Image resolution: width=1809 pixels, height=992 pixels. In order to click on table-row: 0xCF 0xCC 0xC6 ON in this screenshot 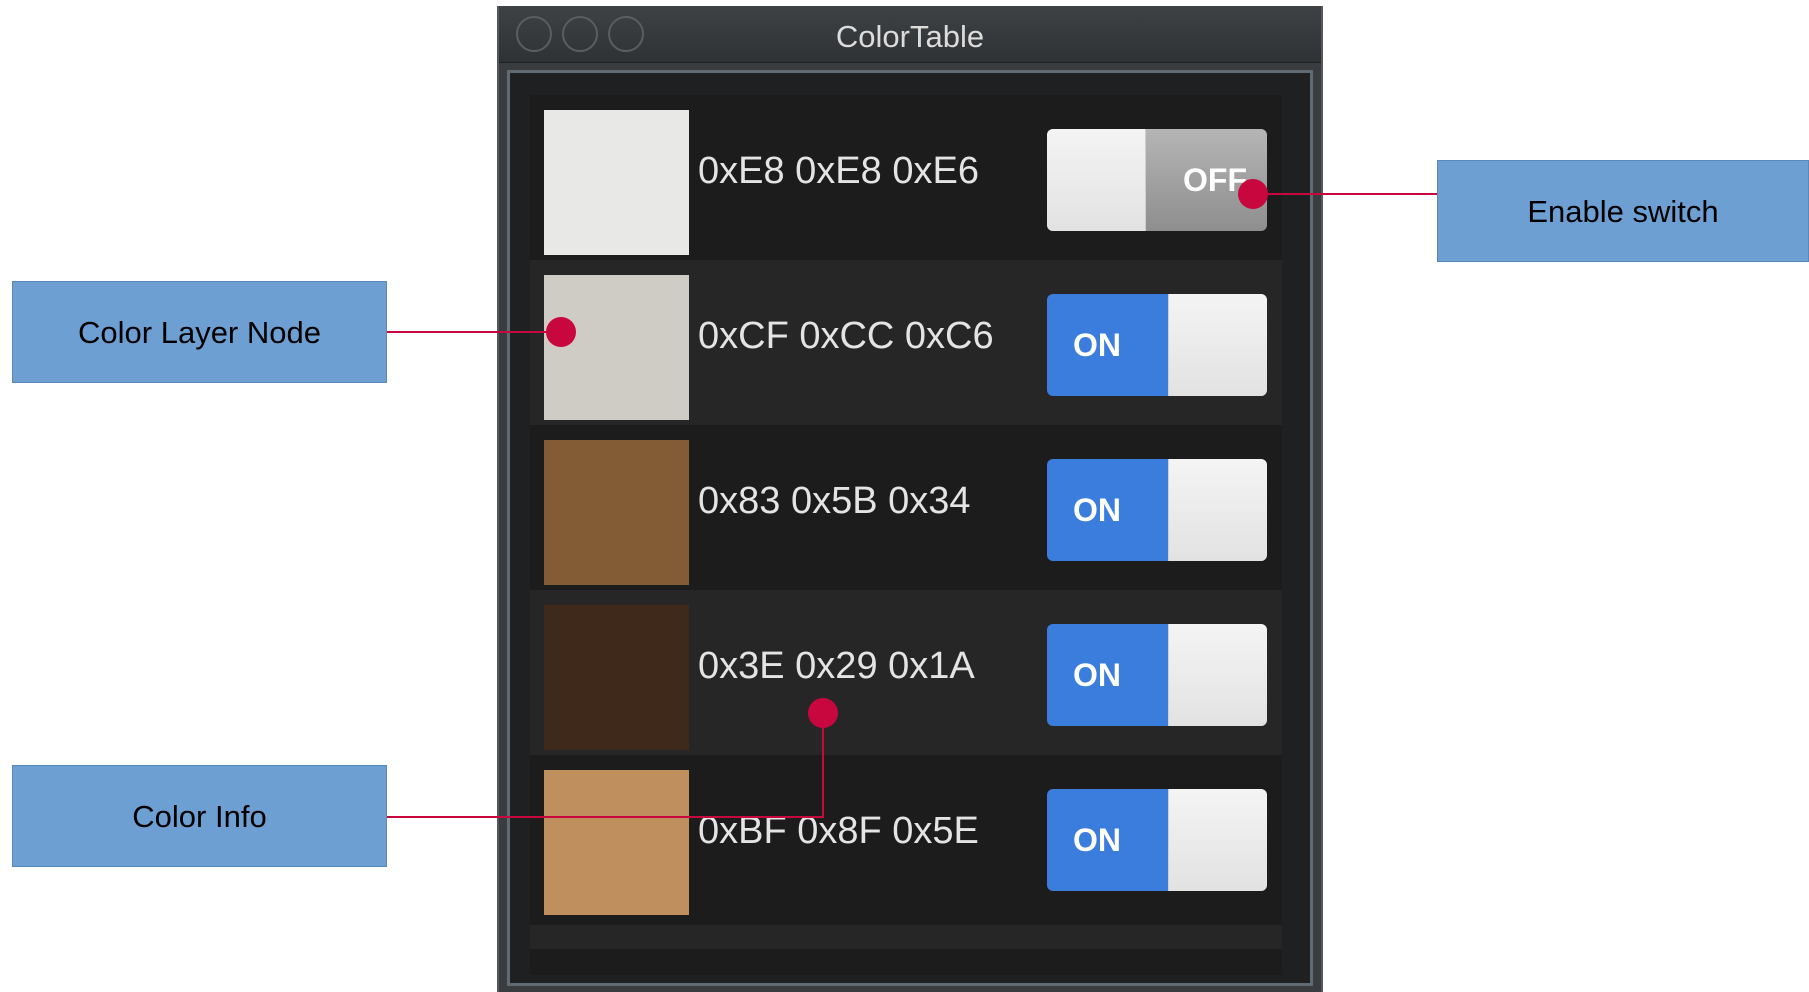, I will do `click(906, 342)`.